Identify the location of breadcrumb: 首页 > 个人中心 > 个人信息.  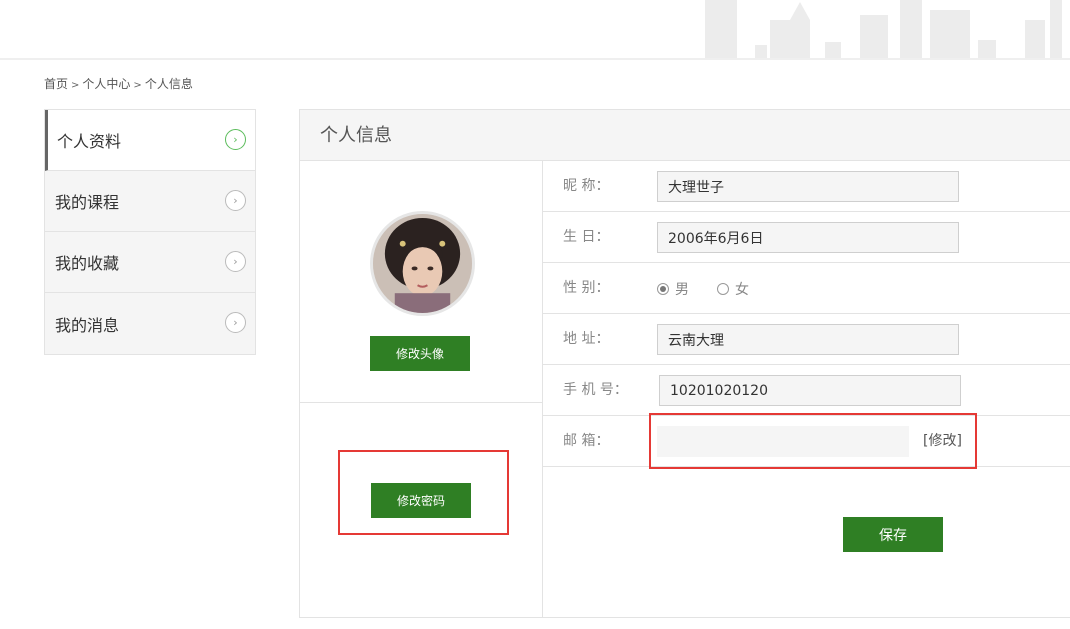
(118, 84).